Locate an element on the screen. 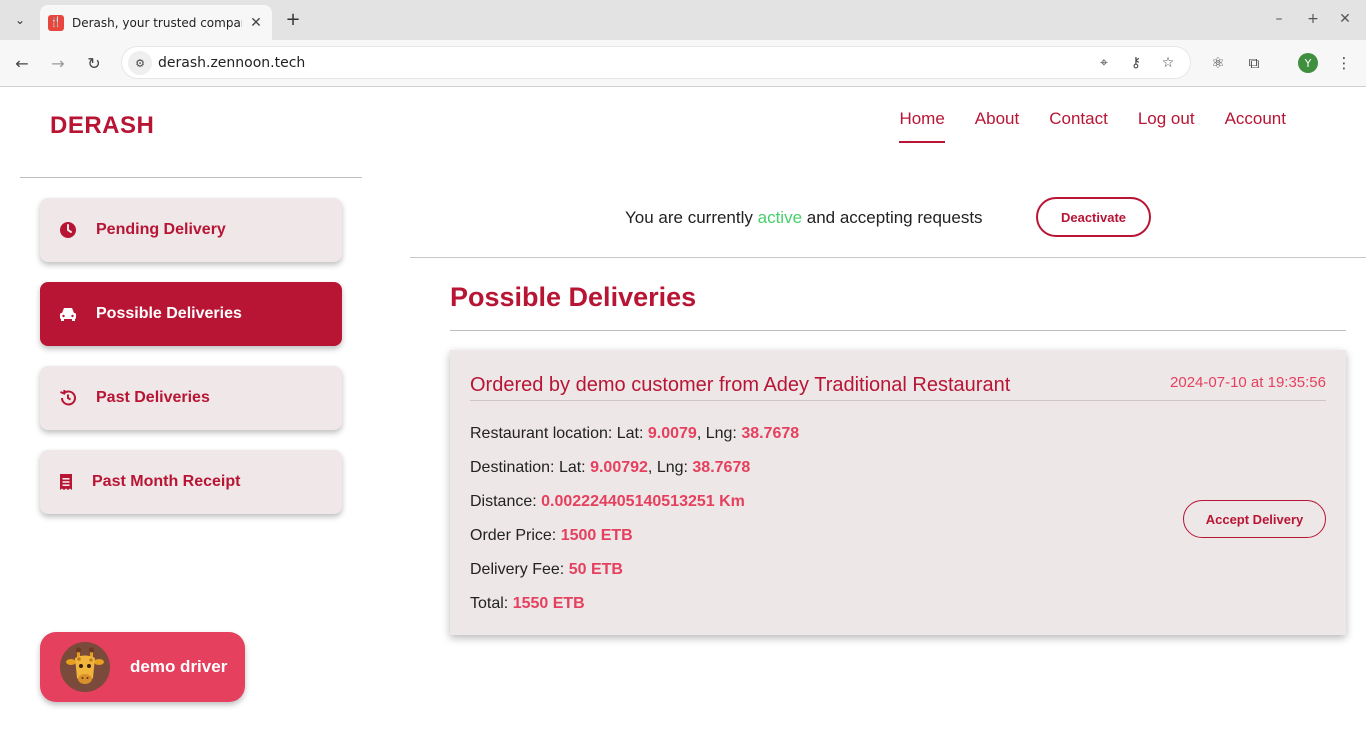 The width and height of the screenshot is (1366, 743). tab-title: Derash, your trusted companion is located at coordinates (157, 22).